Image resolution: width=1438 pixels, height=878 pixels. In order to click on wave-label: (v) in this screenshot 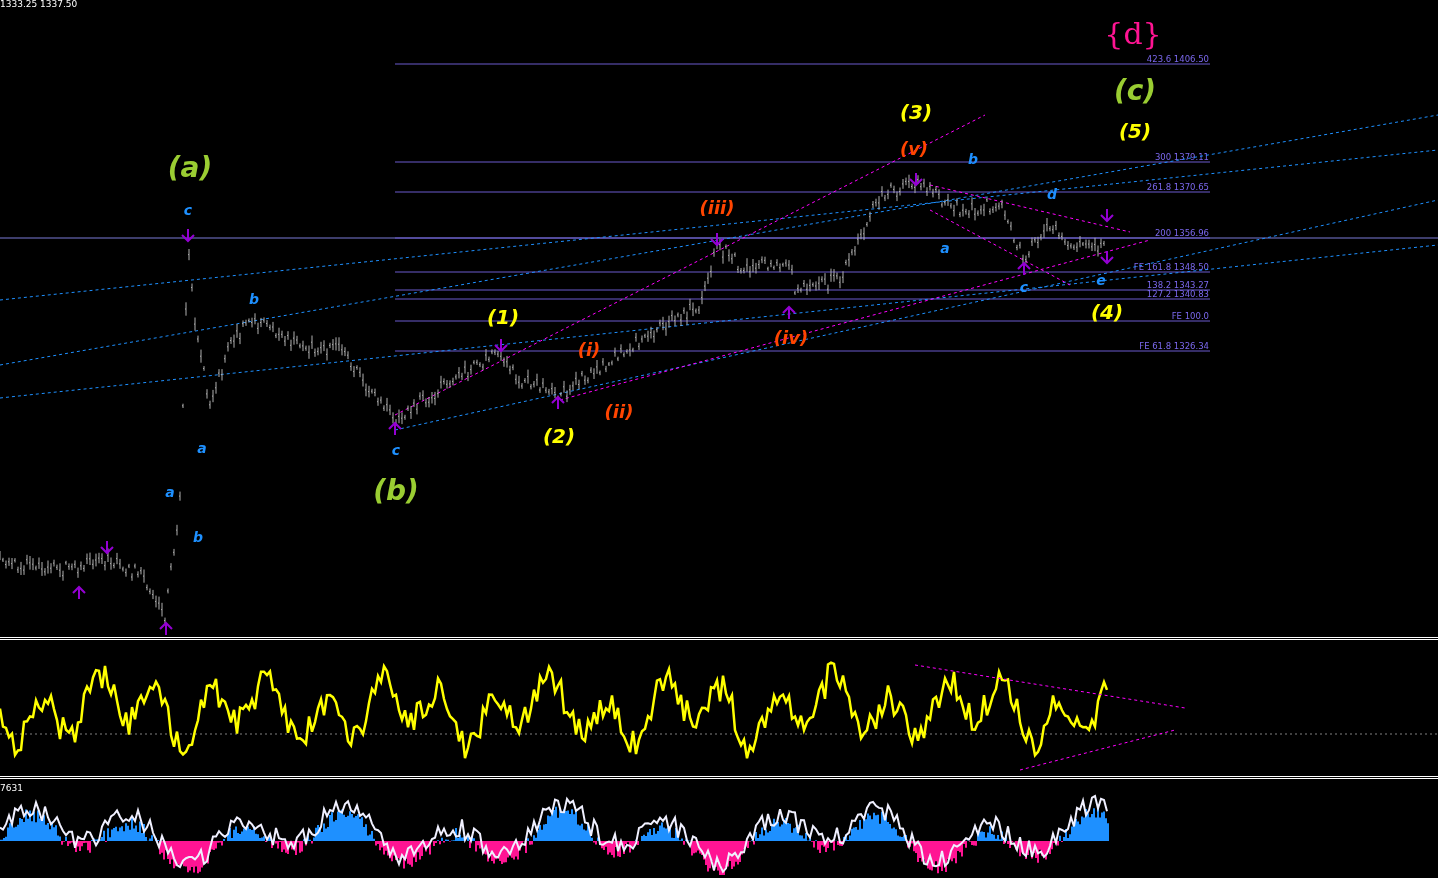, I will do `click(914, 148)`.